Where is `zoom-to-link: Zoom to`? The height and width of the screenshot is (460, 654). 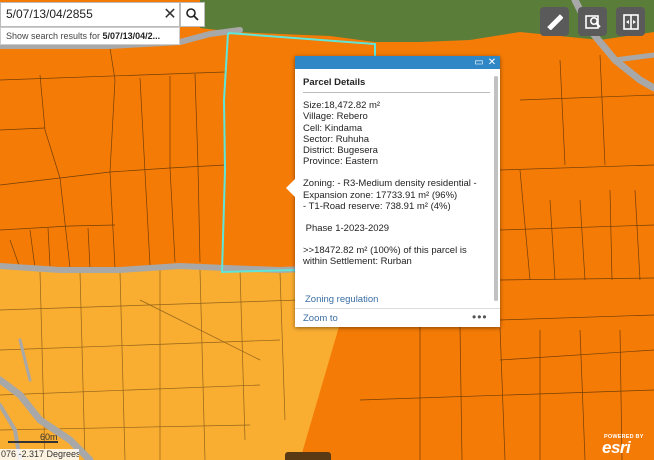 zoom-to-link: Zoom to is located at coordinates (320, 318).